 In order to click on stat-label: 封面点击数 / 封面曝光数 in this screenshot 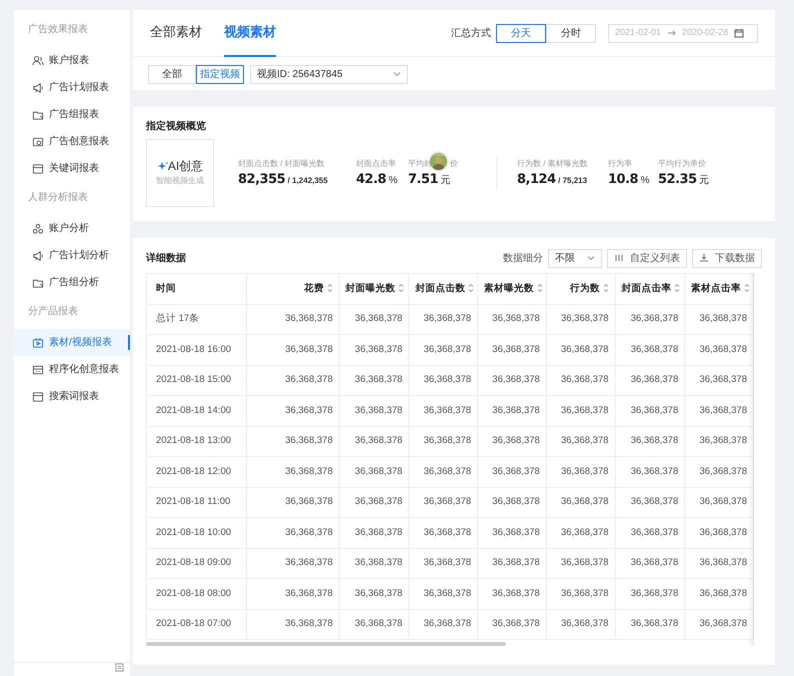, I will do `click(281, 163)`.